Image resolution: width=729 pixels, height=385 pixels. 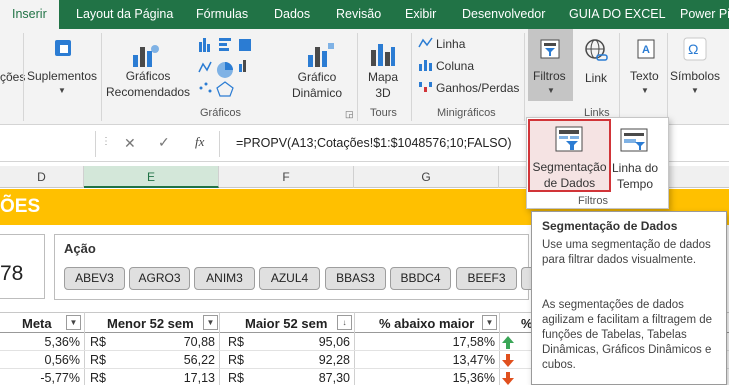 I want to click on slicer-item-bbdc4: BBDC4, so click(x=420, y=278).